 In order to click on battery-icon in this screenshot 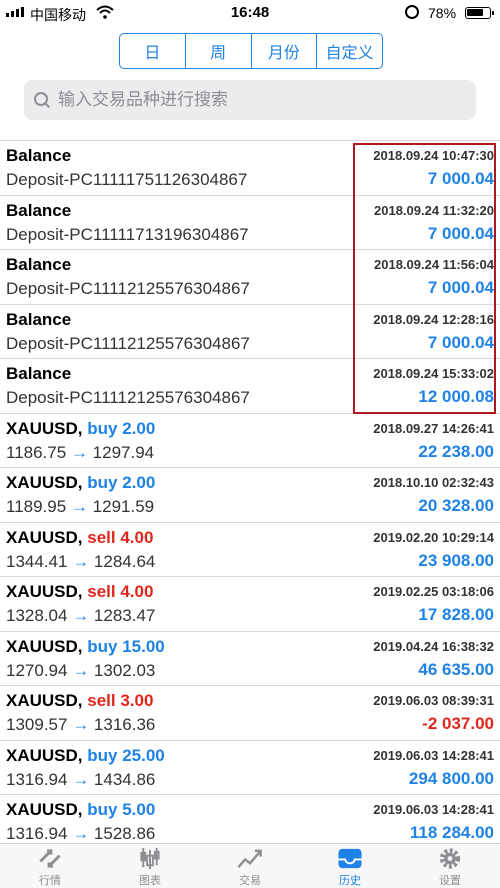, I will do `click(479, 13)`.